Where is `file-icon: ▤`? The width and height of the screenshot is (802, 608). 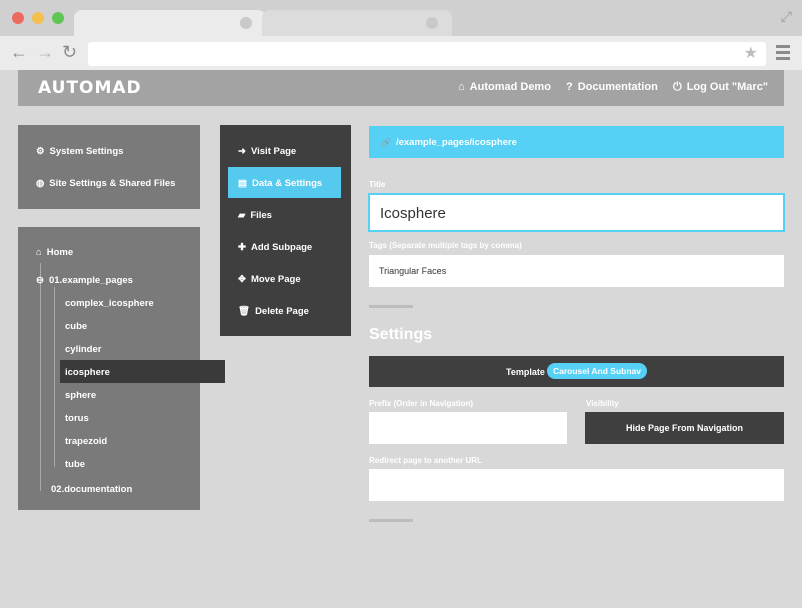
file-icon: ▤ is located at coordinates (242, 183).